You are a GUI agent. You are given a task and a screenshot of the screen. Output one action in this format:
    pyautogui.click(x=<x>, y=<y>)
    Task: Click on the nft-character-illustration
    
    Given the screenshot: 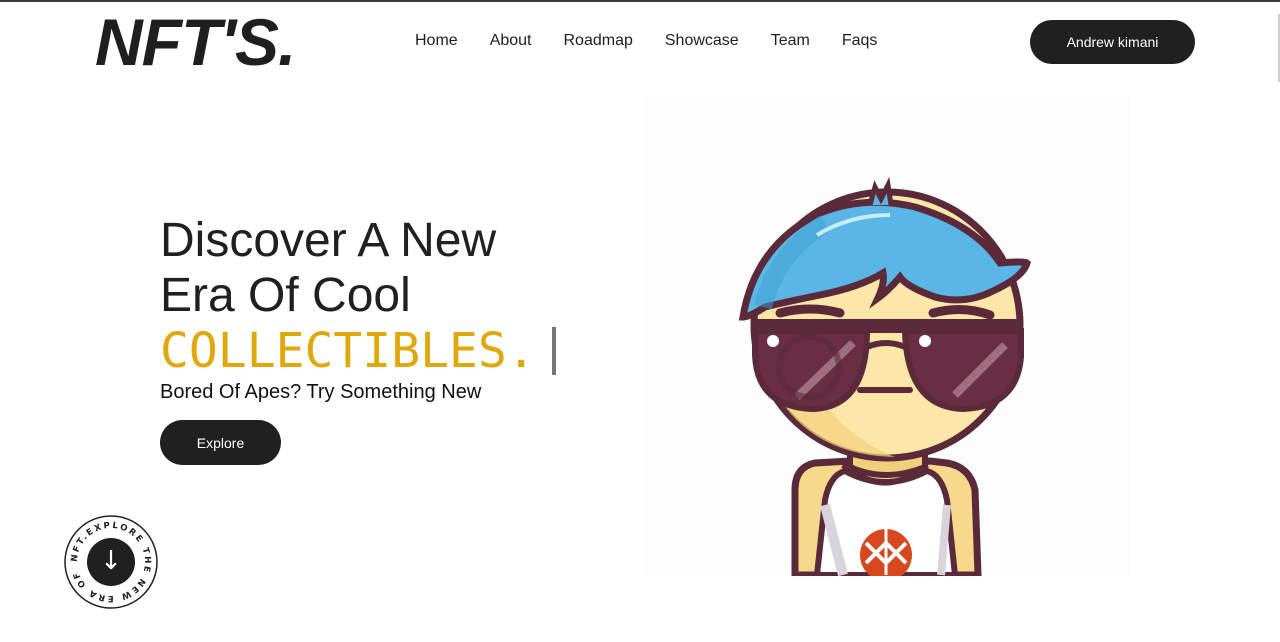 What is the action you would take?
    pyautogui.click(x=884, y=376)
    